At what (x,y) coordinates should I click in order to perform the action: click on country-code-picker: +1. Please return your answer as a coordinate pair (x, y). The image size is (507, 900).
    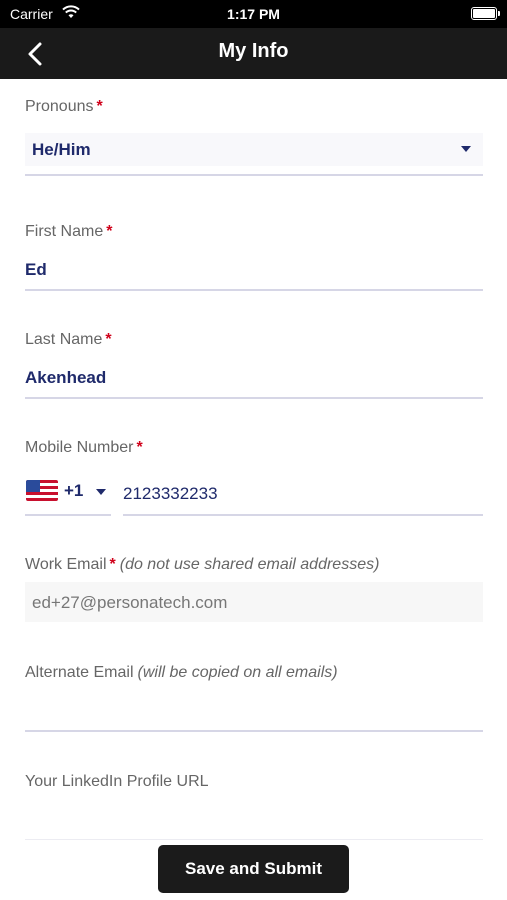
    Looking at the image, I should click on (68, 492).